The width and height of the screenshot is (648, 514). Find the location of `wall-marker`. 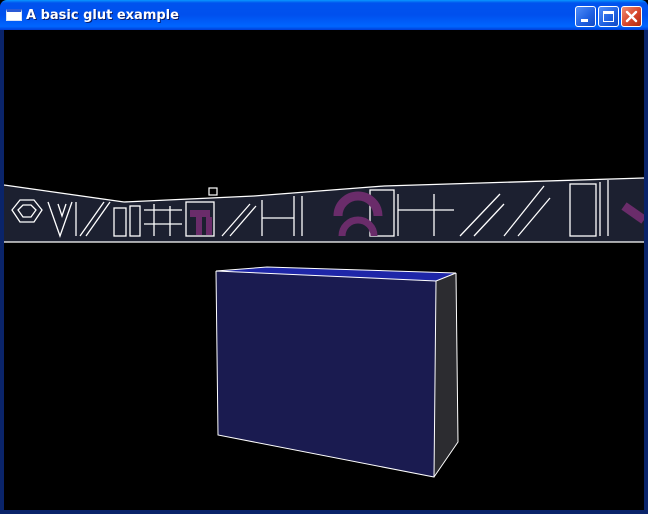

wall-marker is located at coordinates (213, 191).